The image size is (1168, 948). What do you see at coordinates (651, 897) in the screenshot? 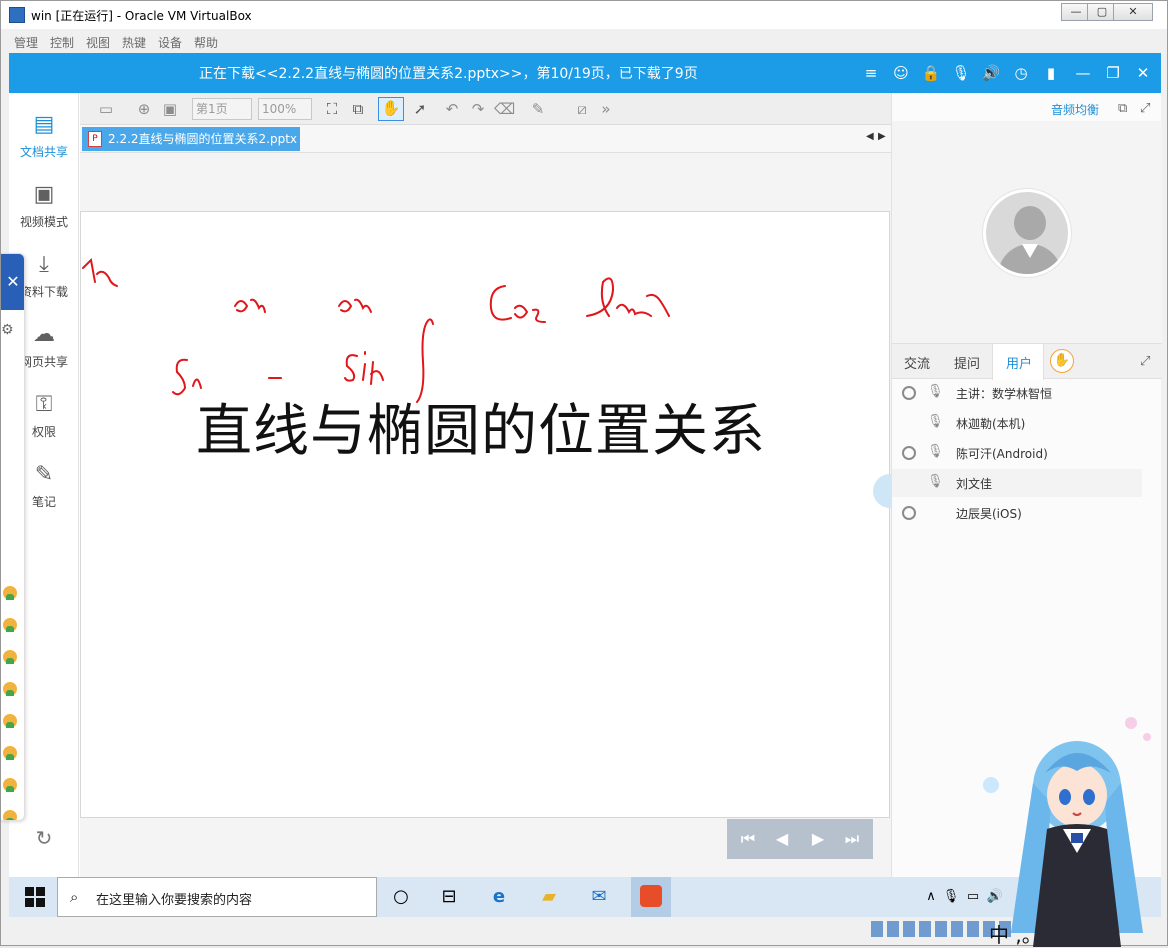
I see `classroom-app-icon` at bounding box center [651, 897].